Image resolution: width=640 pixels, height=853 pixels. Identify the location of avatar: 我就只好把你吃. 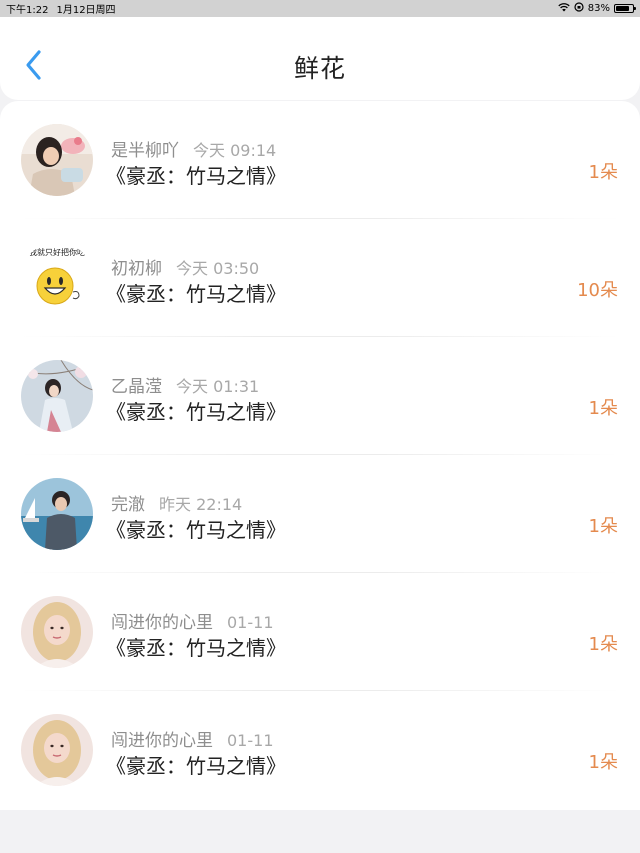
(57, 278).